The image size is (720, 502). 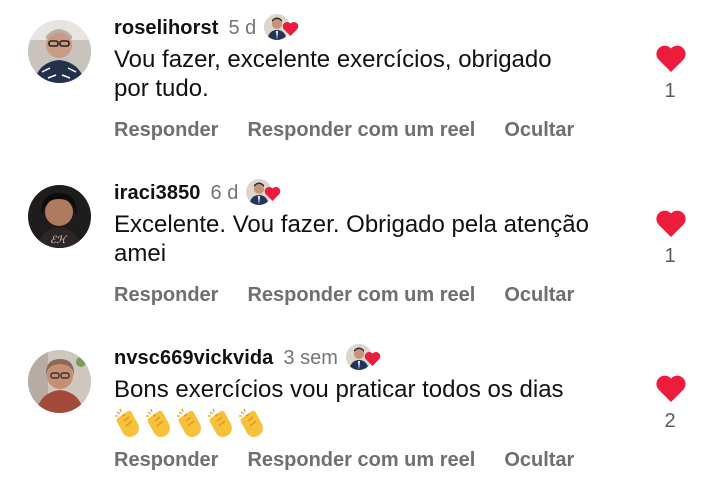 What do you see at coordinates (59, 240) in the screenshot?
I see `svg-text: ℰℋ` at bounding box center [59, 240].